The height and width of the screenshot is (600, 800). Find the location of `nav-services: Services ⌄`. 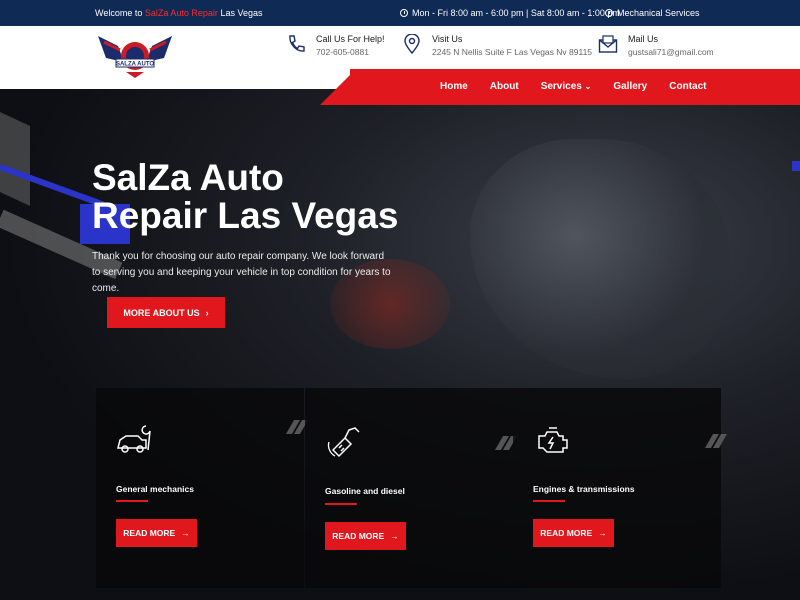

nav-services: Services ⌄ is located at coordinates (566, 86).